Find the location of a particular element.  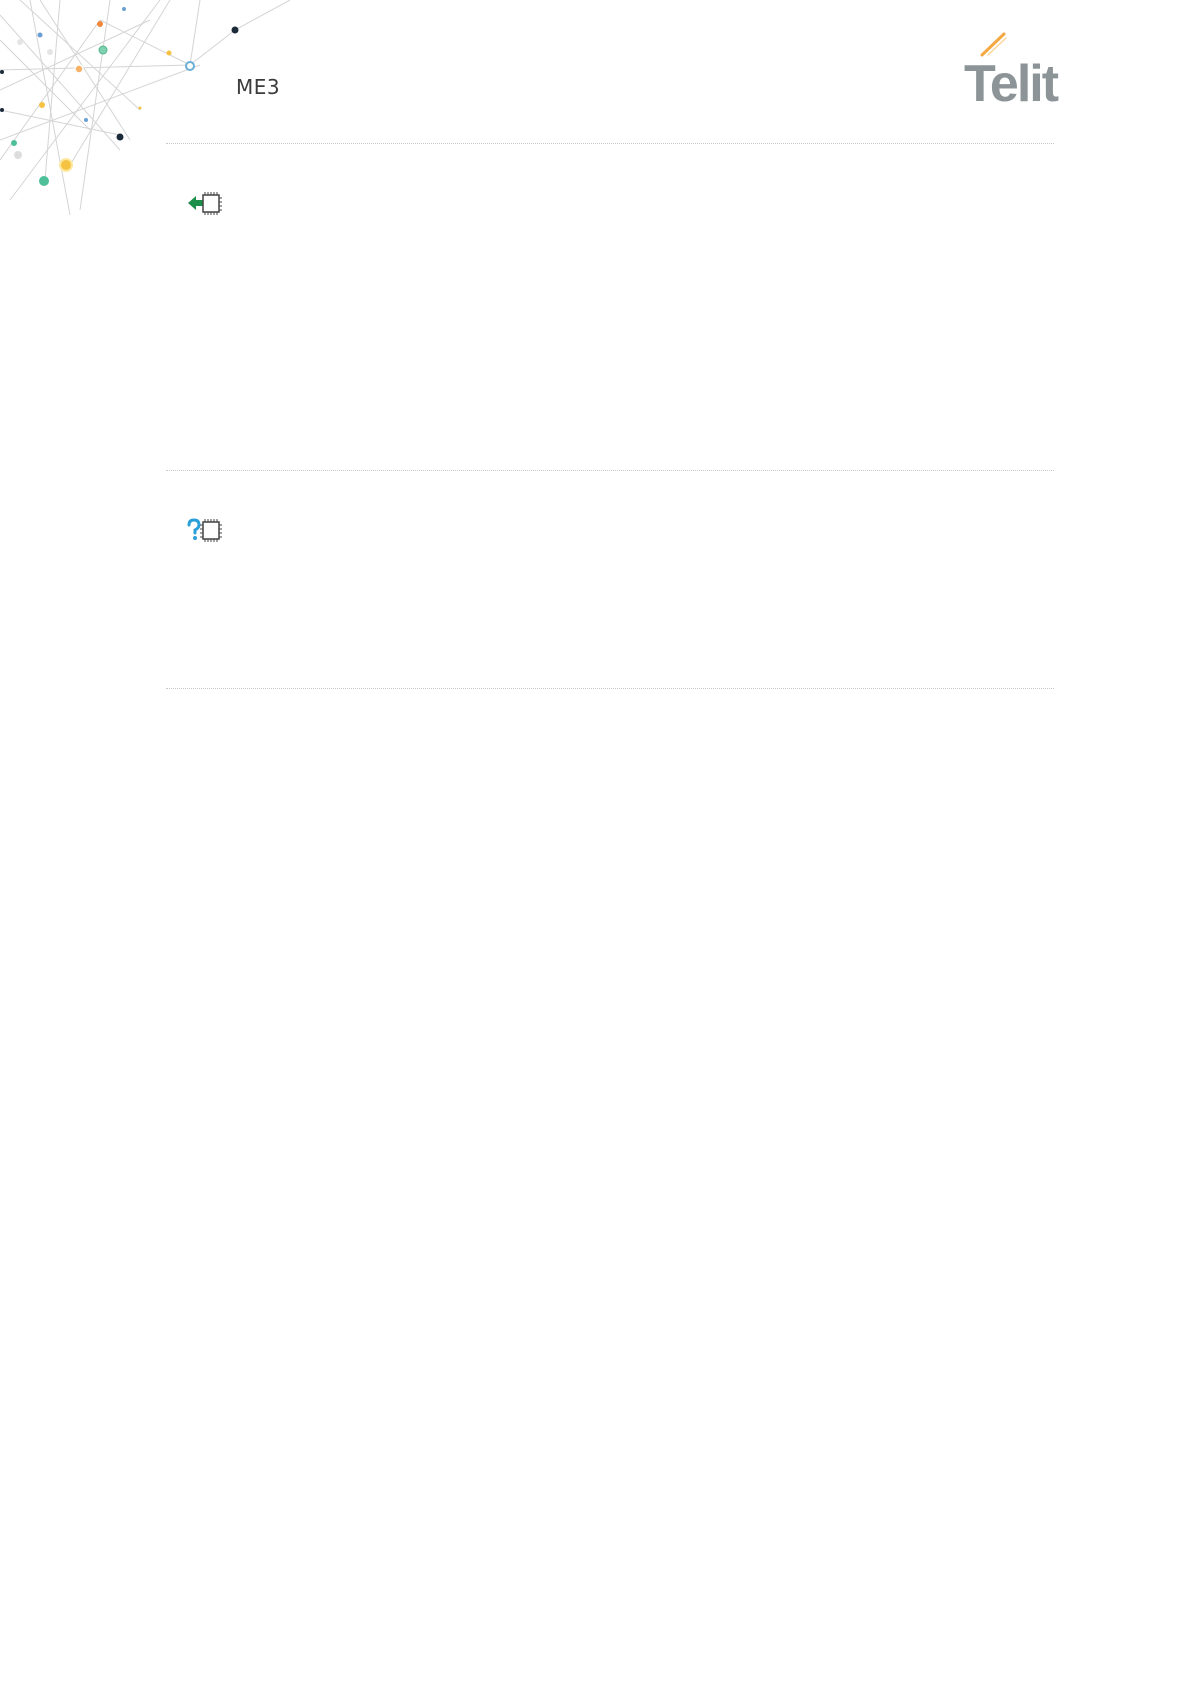

header-divider is located at coordinates (610, 143).